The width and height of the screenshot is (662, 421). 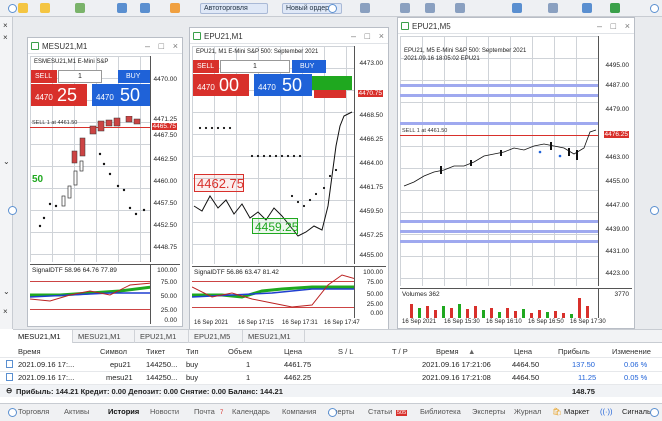 What do you see at coordinates (91, 294) in the screenshot?
I see `indicator-subwindow: SignalDTF 58.96 64.76 77.89` at bounding box center [91, 294].